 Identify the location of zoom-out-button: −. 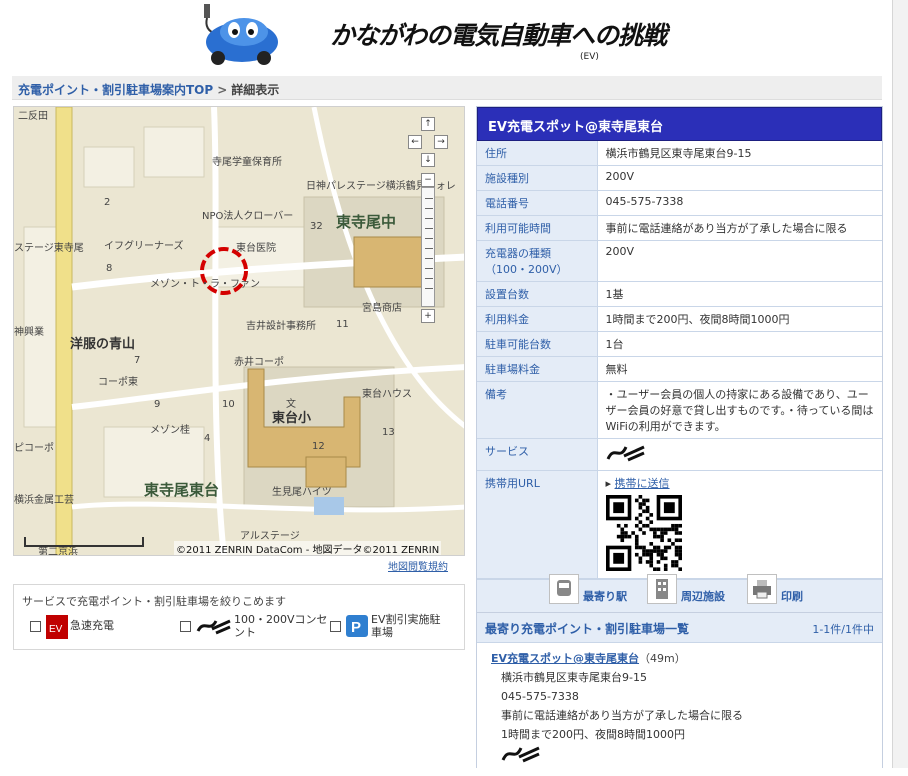
(428, 180).